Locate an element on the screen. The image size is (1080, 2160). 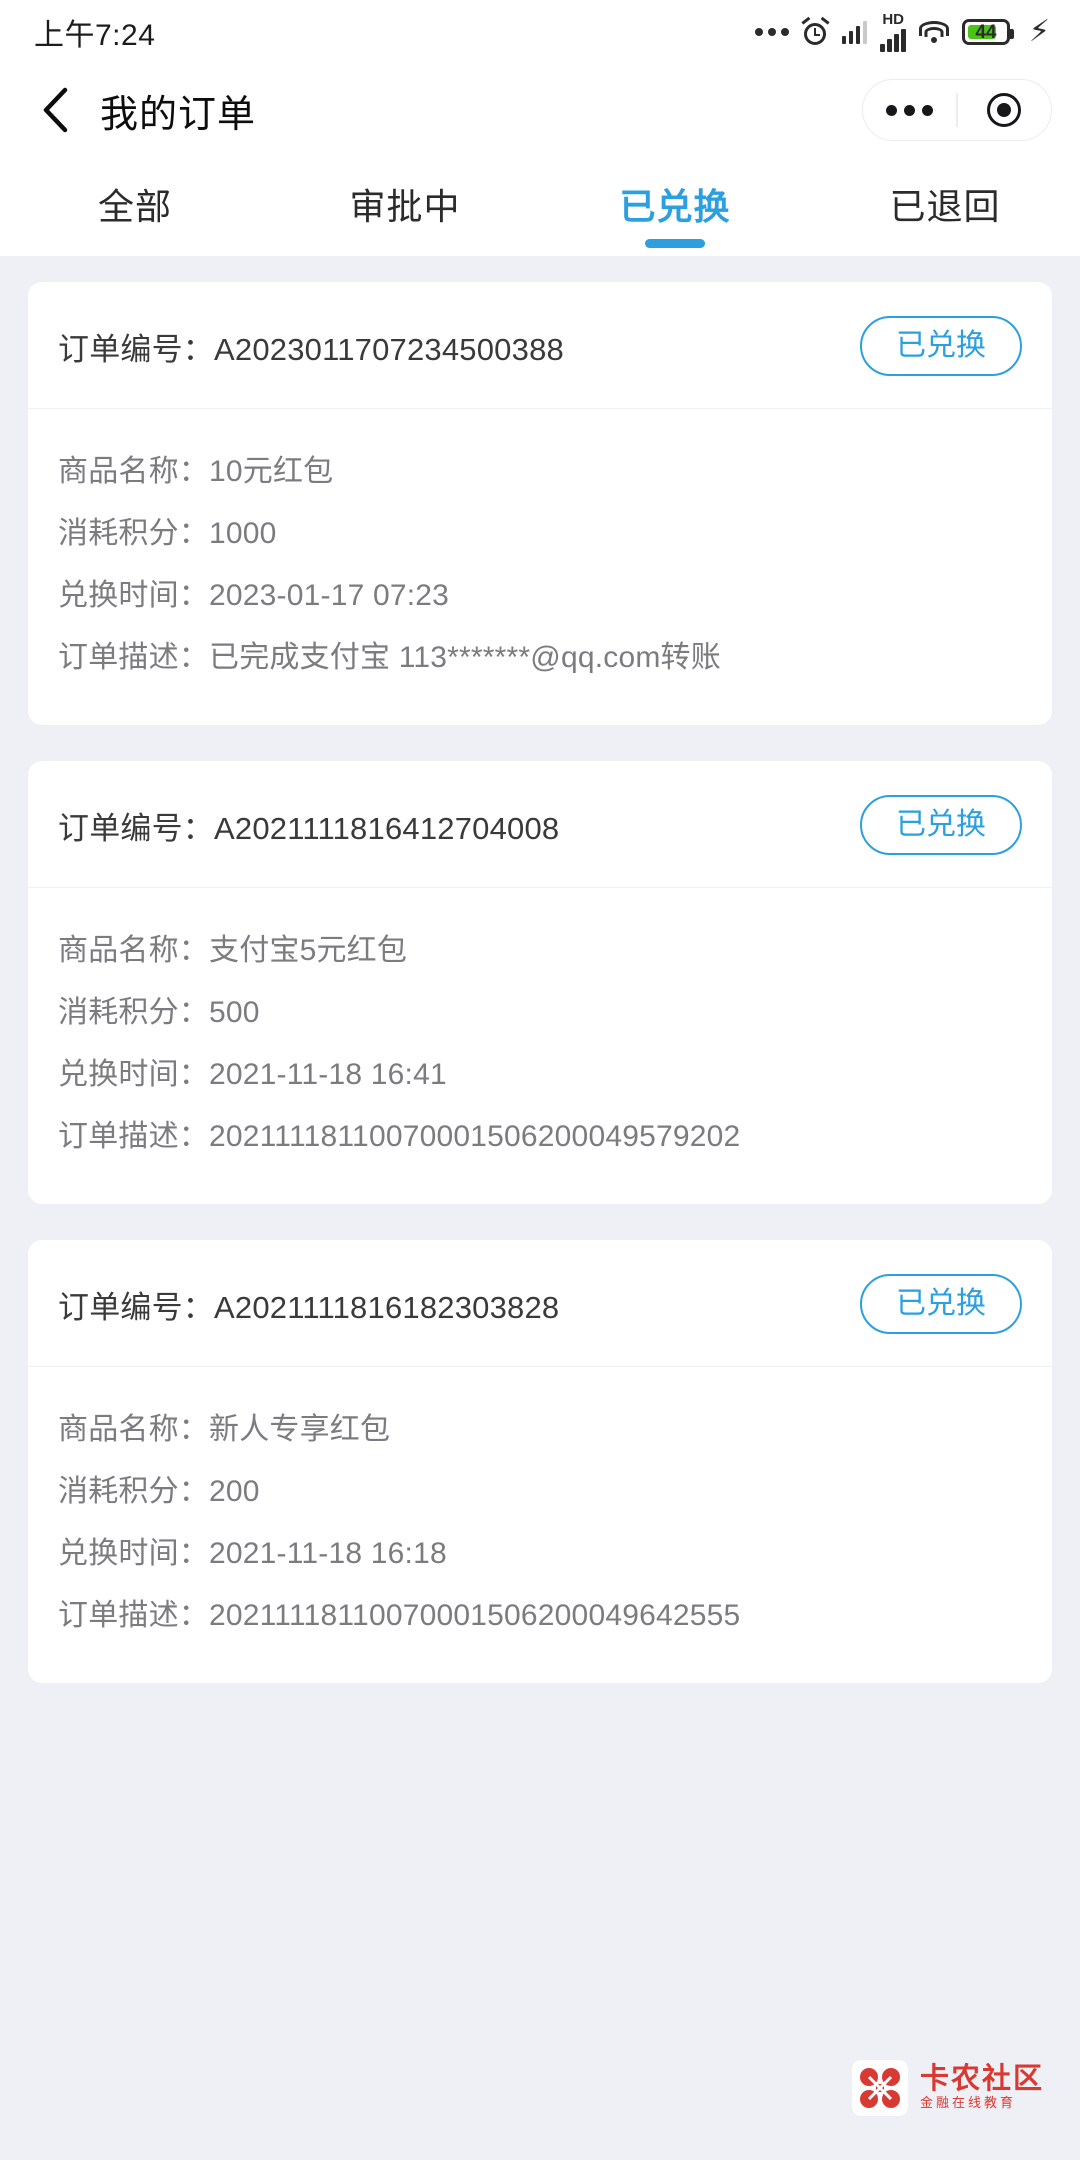
order-card-header: 订单编号：A2021111816182303828 已兑换 is located at coordinates (540, 1303).